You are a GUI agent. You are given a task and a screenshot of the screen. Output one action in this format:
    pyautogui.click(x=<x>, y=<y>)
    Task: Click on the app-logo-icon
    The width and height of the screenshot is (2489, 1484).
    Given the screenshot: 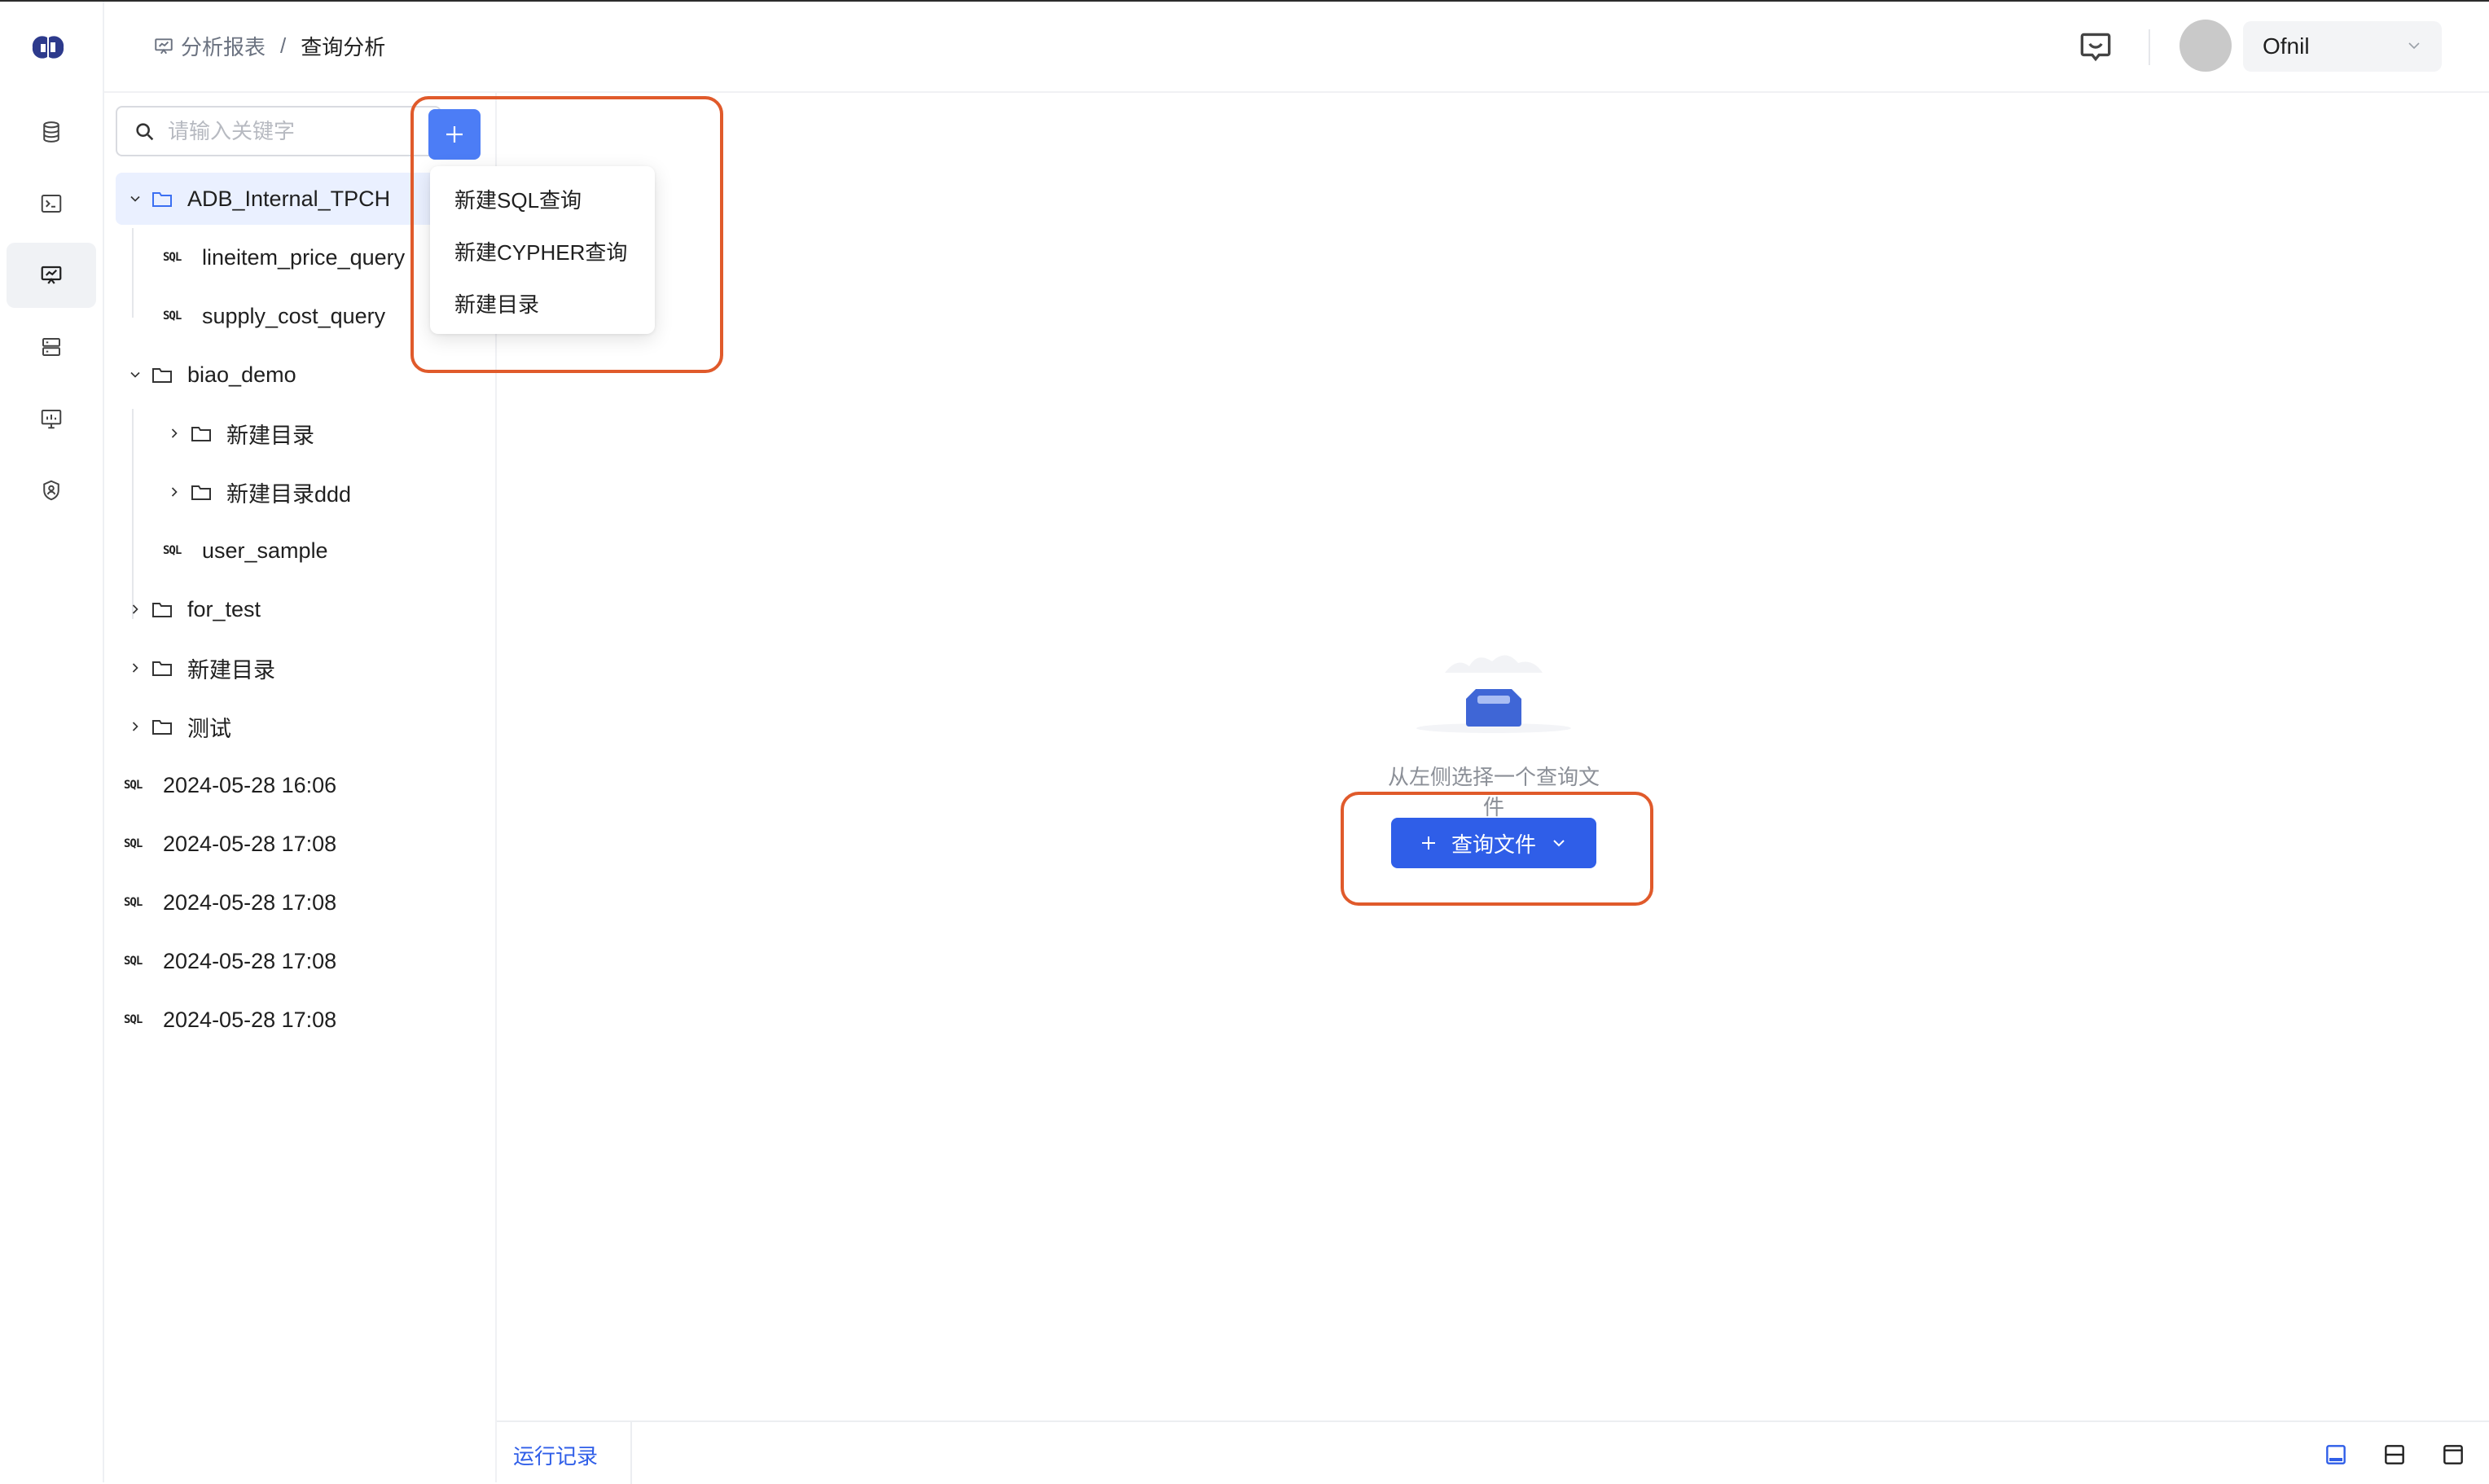 What is the action you would take?
    pyautogui.click(x=48, y=47)
    